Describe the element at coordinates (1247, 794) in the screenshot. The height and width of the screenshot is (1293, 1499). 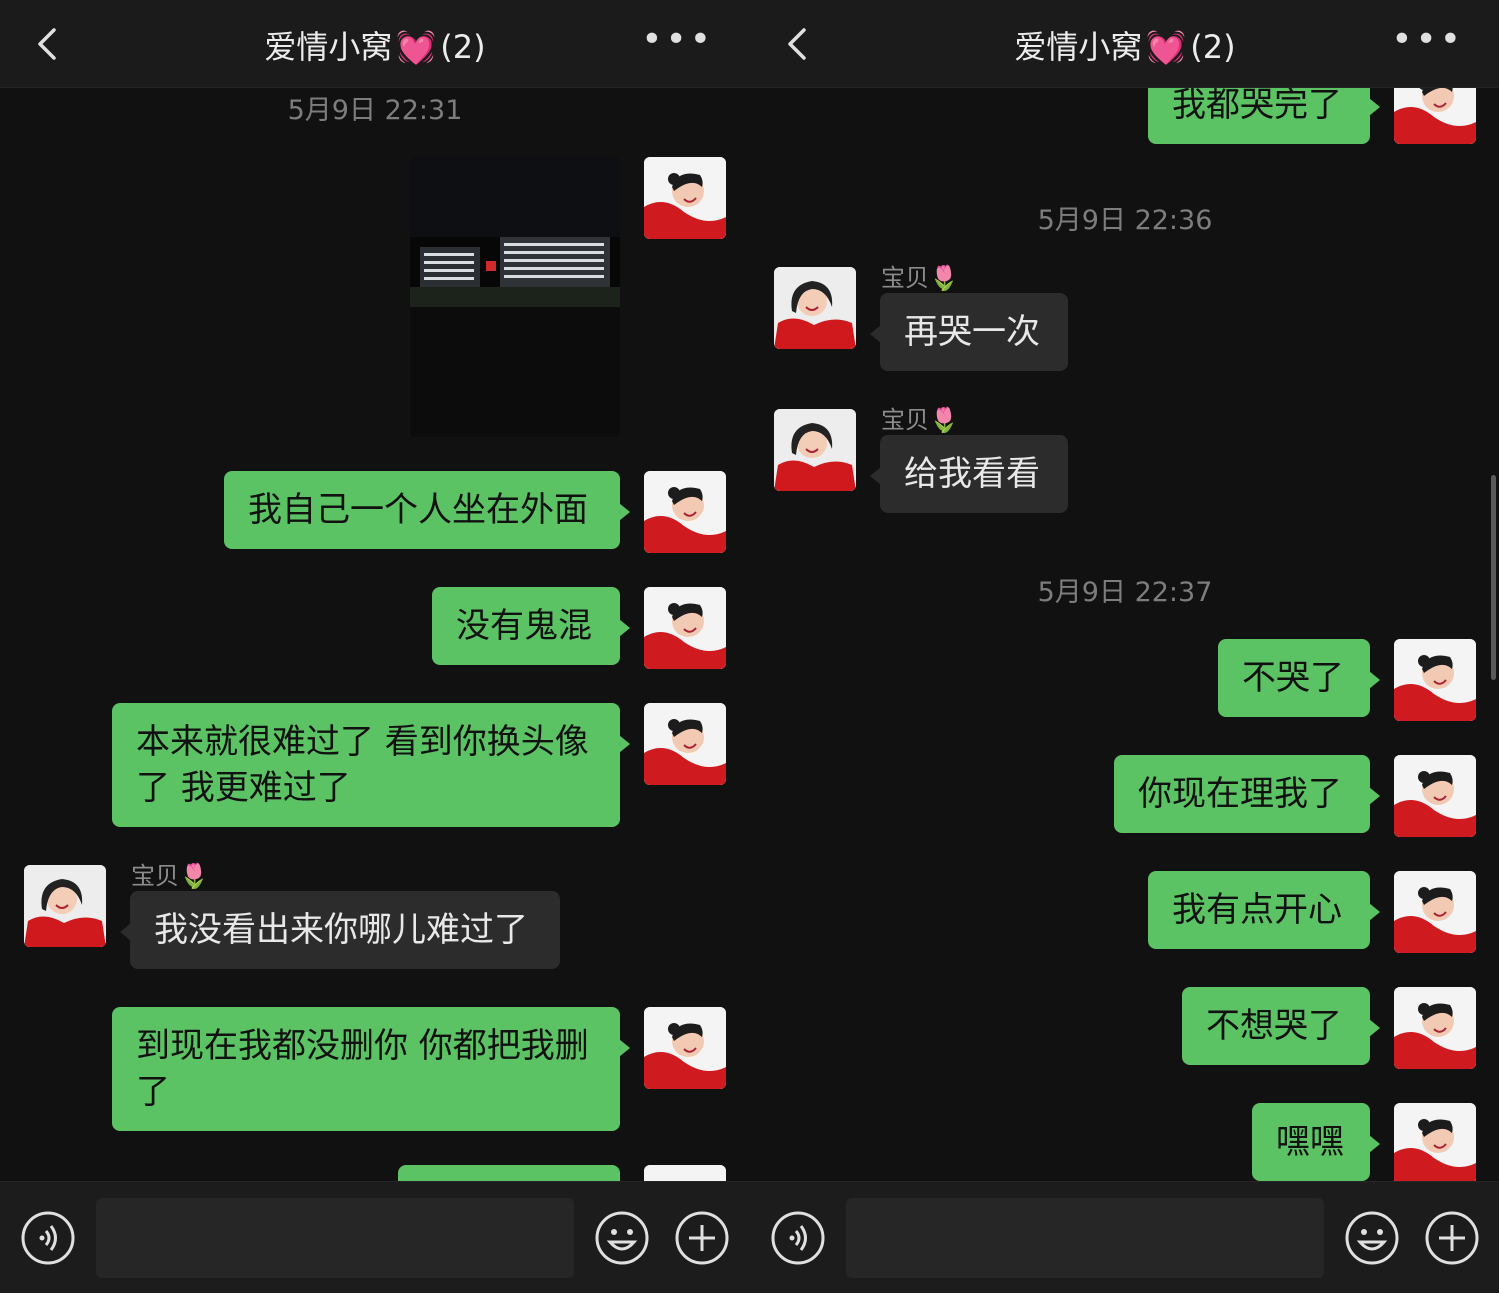
I see `message-bubble-out: 你现在理我了` at that location.